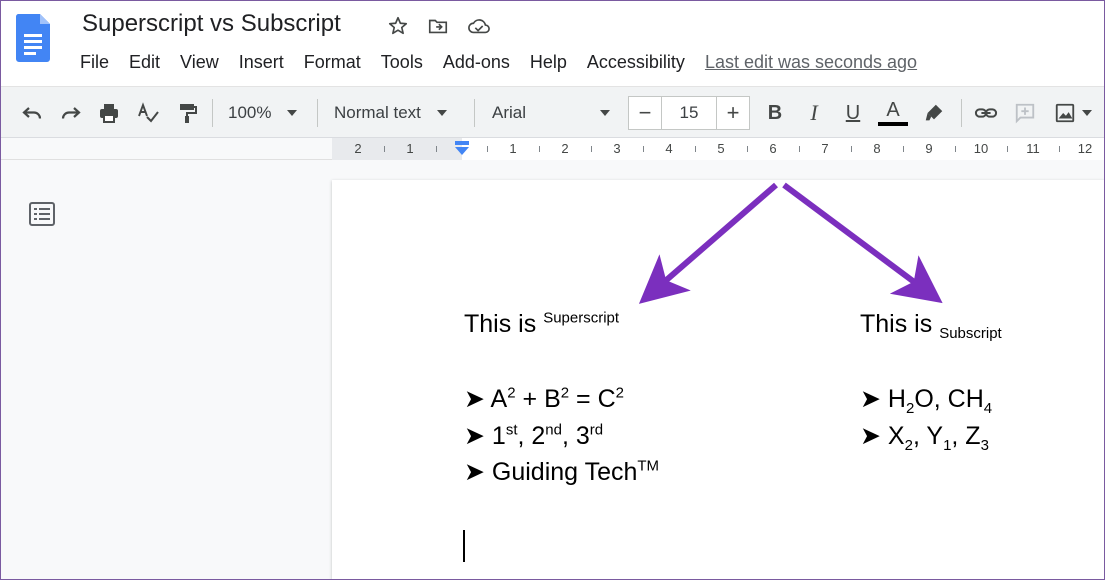 The width and height of the screenshot is (1105, 580). Describe the element at coordinates (94, 62) in the screenshot. I see `menu-file: File` at that location.